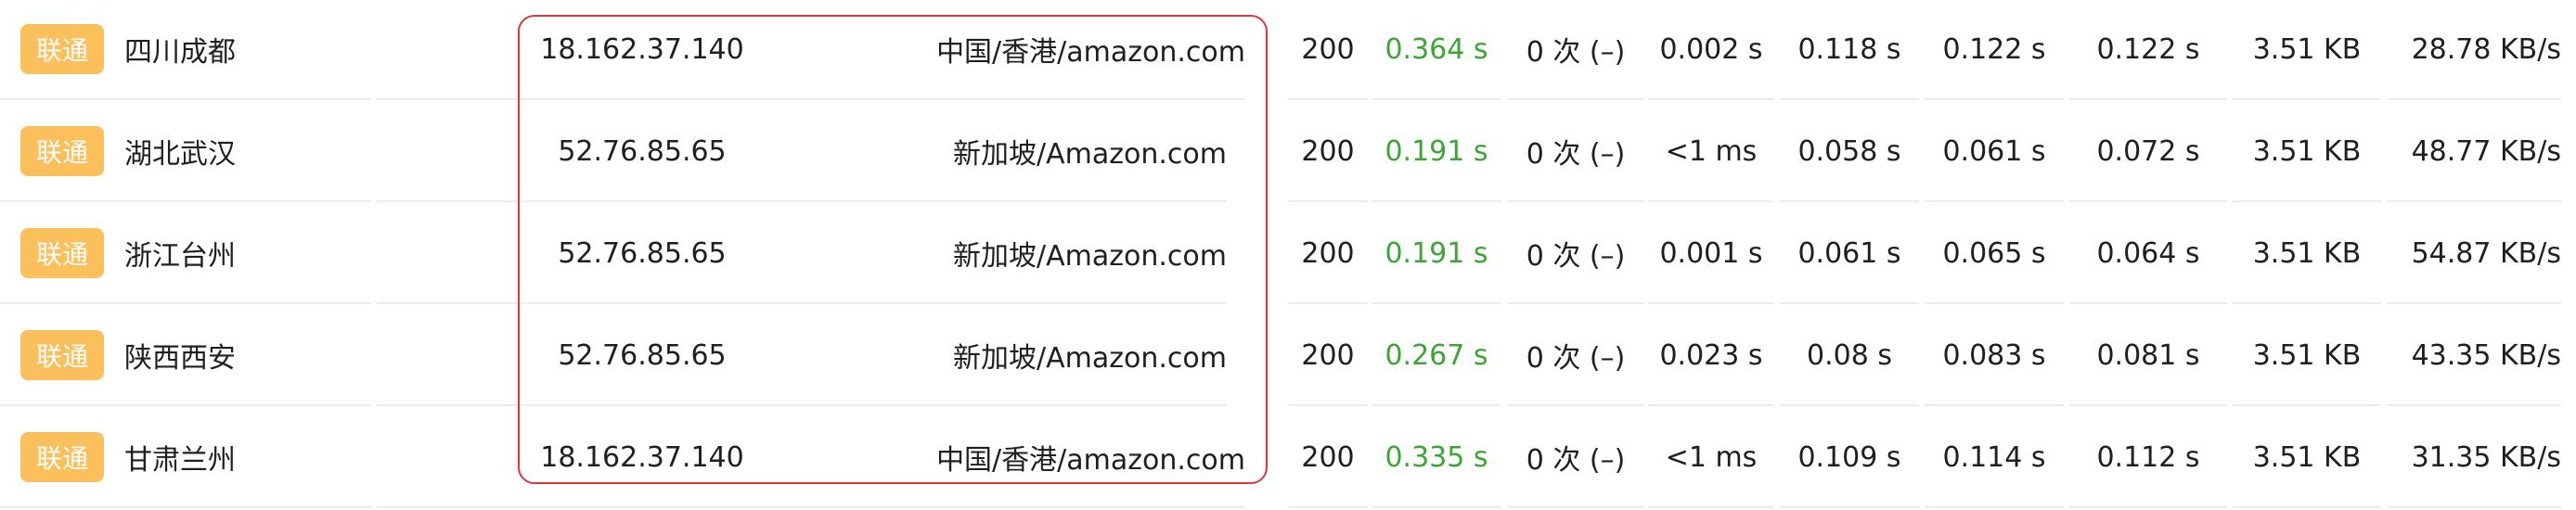  Describe the element at coordinates (1849, 356) in the screenshot. I see `connect-time: 0.08 s` at that location.